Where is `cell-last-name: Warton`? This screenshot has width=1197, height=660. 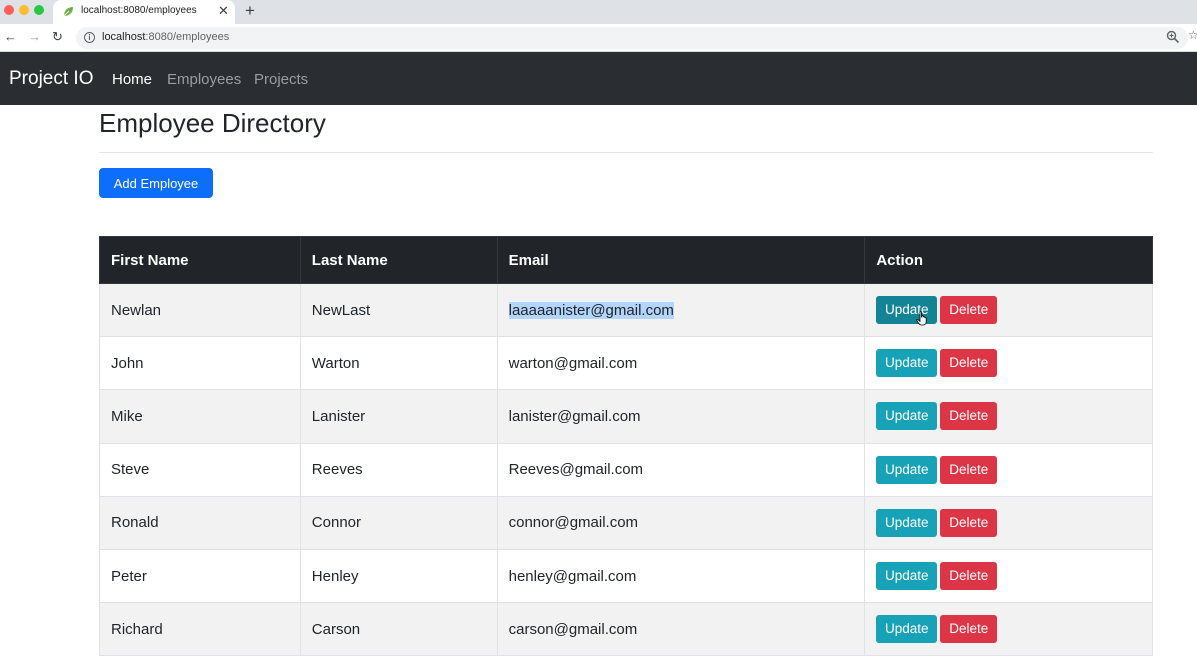
cell-last-name: Warton is located at coordinates (398, 363).